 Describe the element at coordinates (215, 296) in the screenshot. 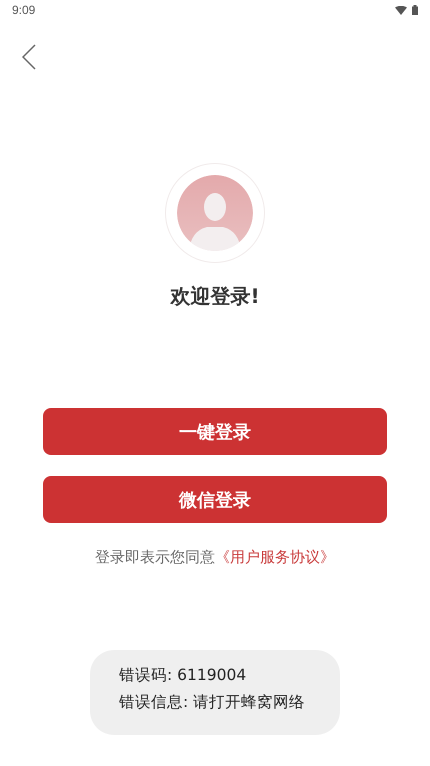

I see `welcome-title: 欢迎登录!` at that location.